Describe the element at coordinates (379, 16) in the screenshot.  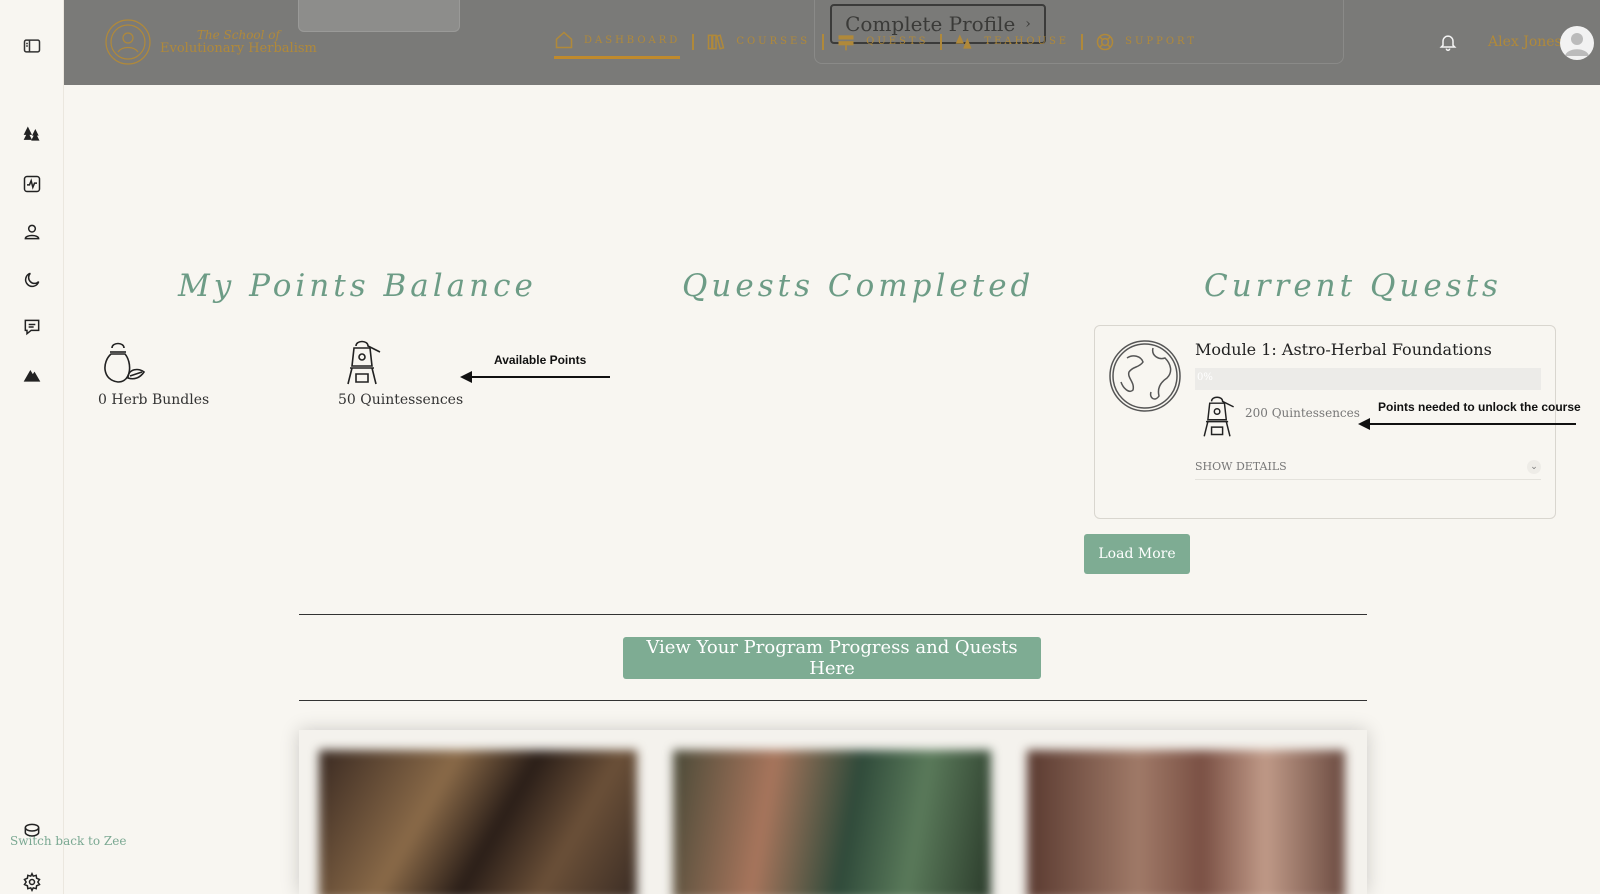
I see `overlay-placeholder-box` at that location.